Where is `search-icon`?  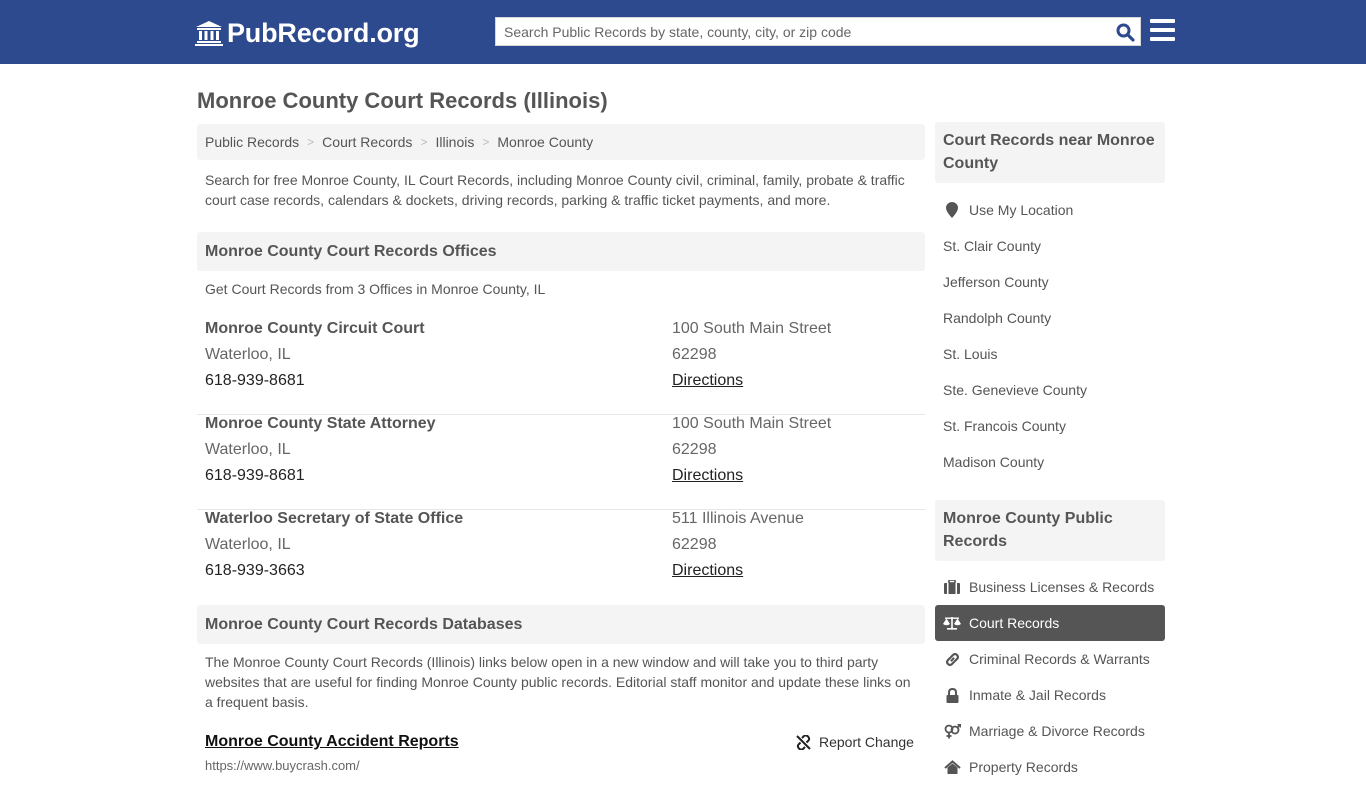 search-icon is located at coordinates (1125, 32).